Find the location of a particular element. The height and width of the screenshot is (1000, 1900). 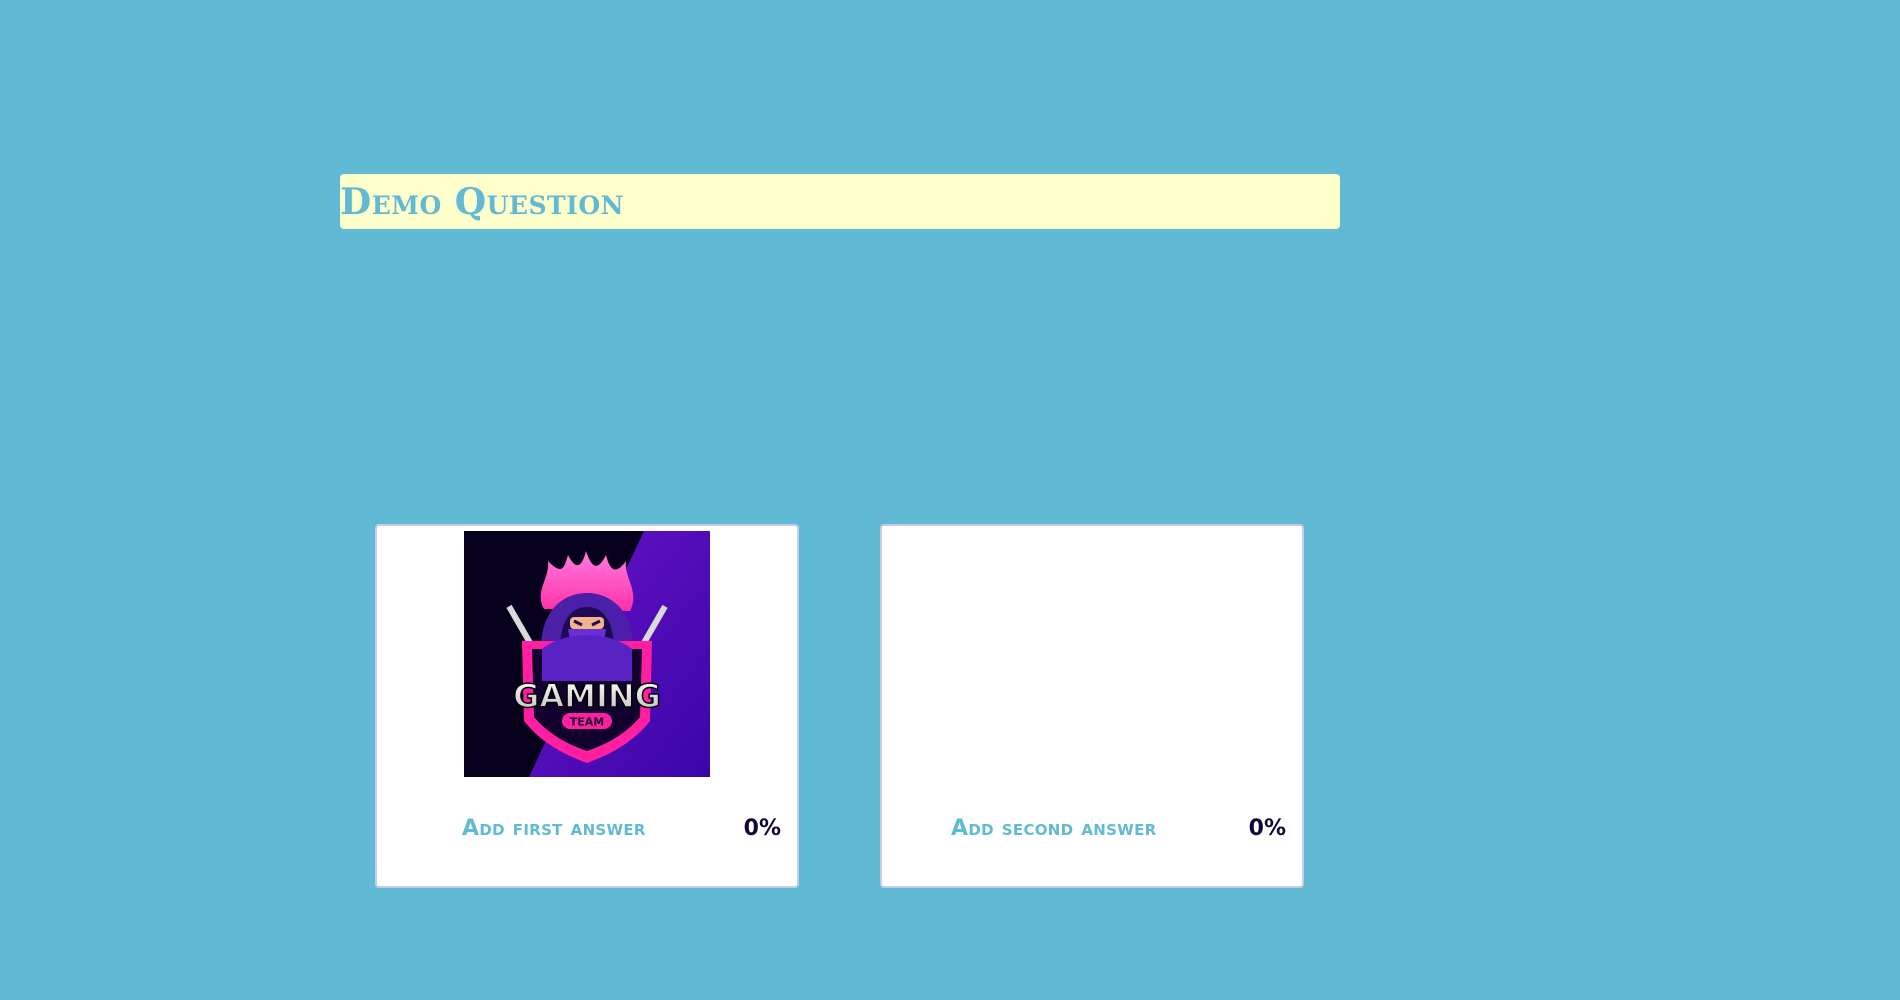

logo-text: GAMING is located at coordinates (587, 696).